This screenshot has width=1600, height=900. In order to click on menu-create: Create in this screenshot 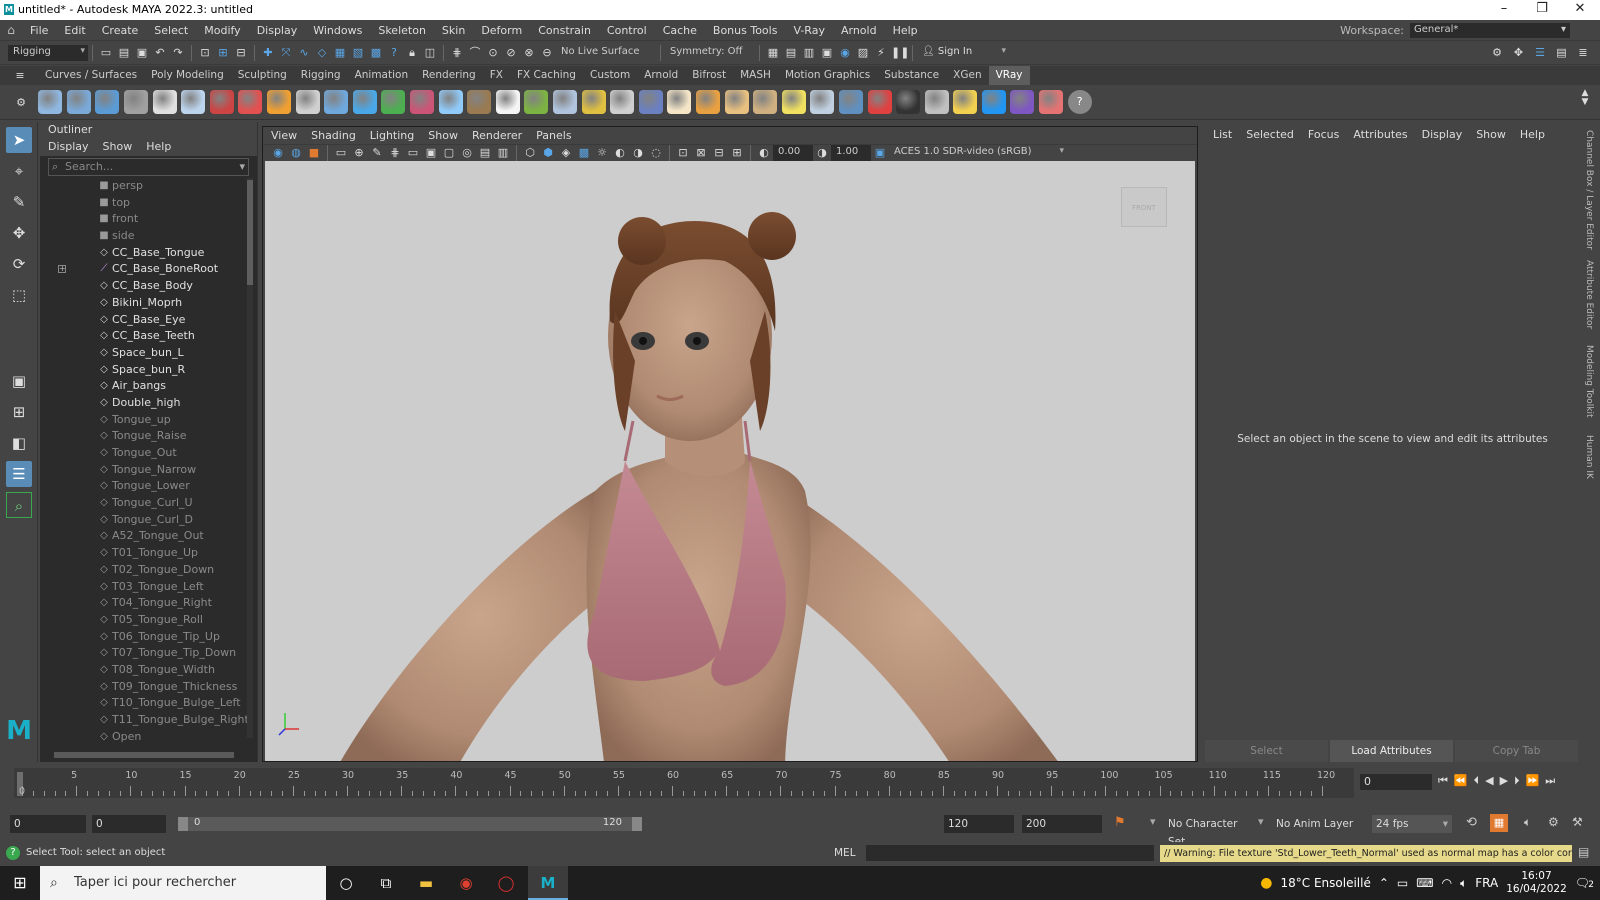, I will do `click(120, 30)`.